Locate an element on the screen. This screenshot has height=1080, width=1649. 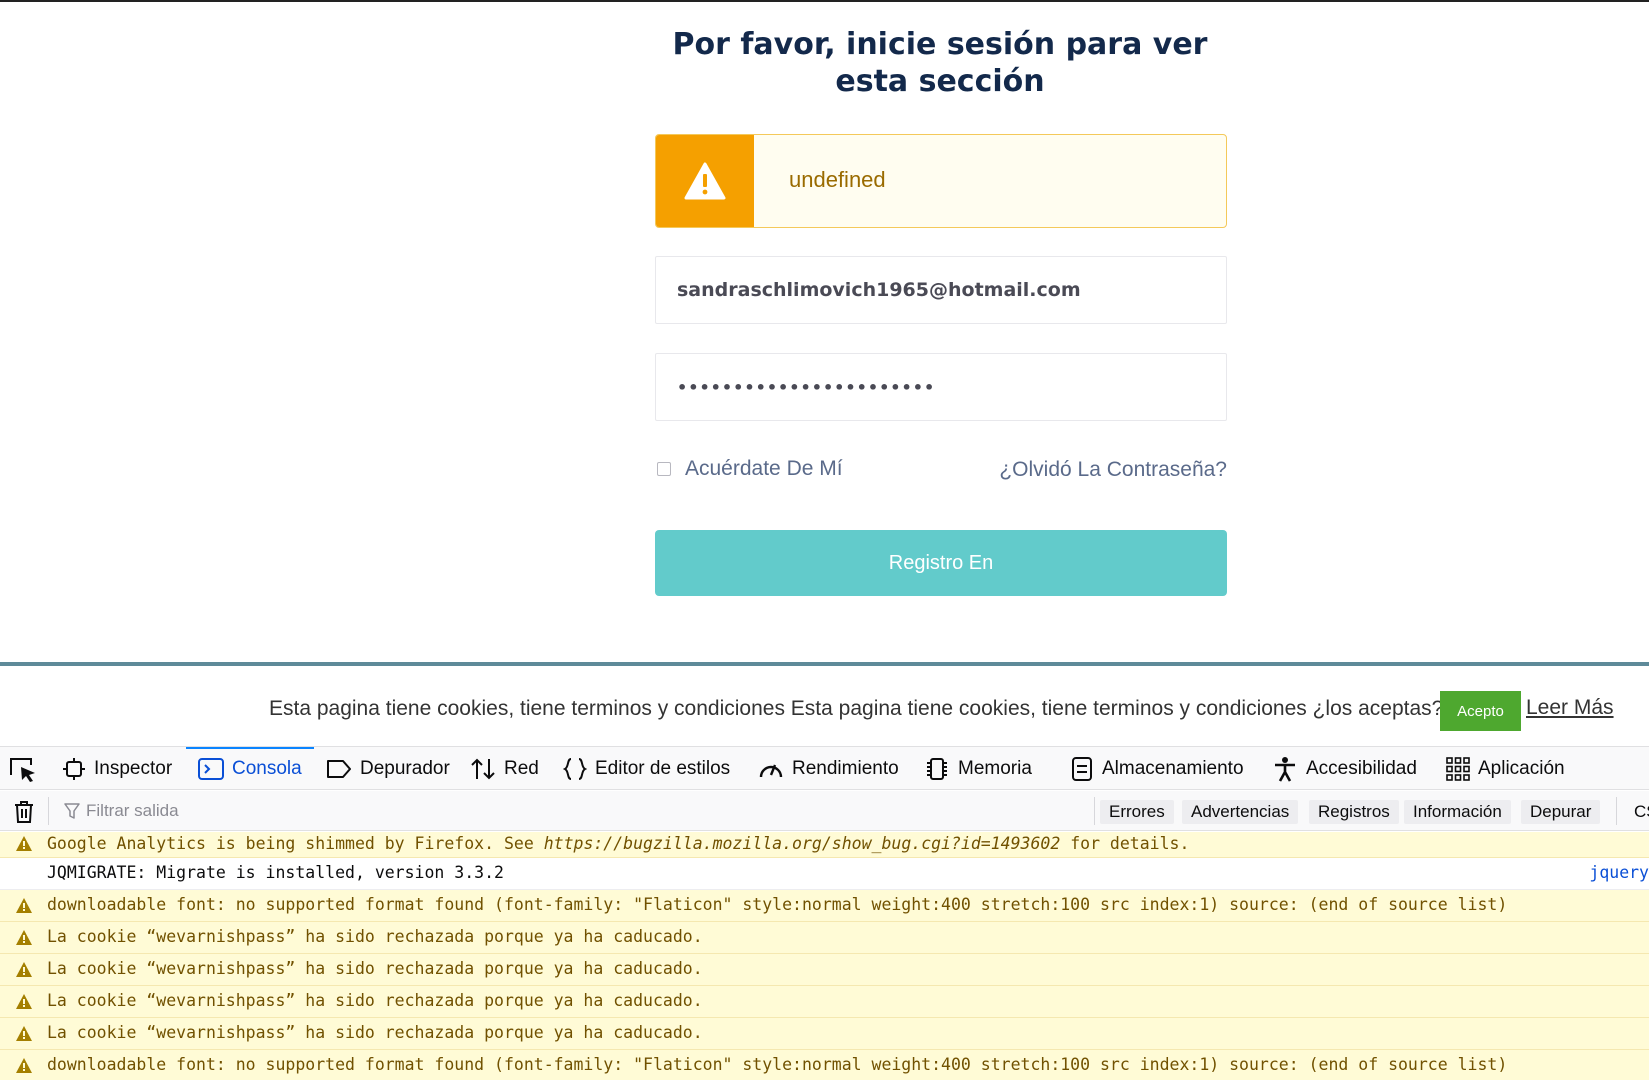
email-value: sandraschlimovich1965@hotmail.com is located at coordinates (879, 290).